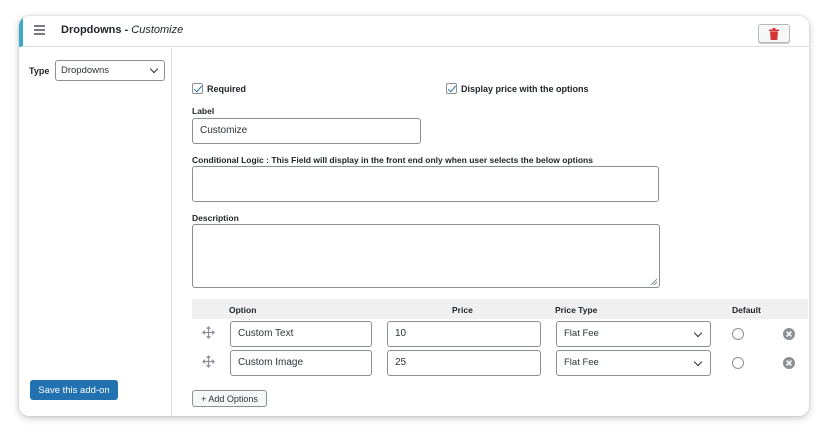  What do you see at coordinates (500, 309) in the screenshot?
I see `options-table-header: Option Price Price Type Default` at bounding box center [500, 309].